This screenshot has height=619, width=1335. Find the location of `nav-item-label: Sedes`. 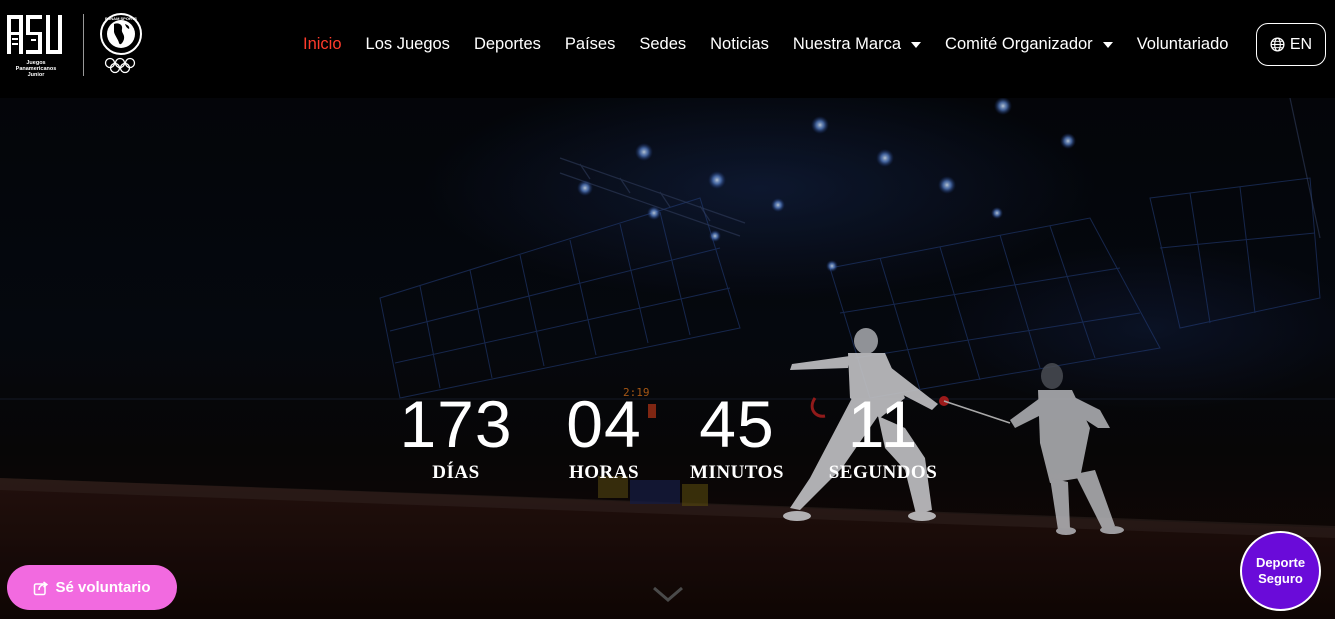

nav-item-label: Sedes is located at coordinates (663, 44).